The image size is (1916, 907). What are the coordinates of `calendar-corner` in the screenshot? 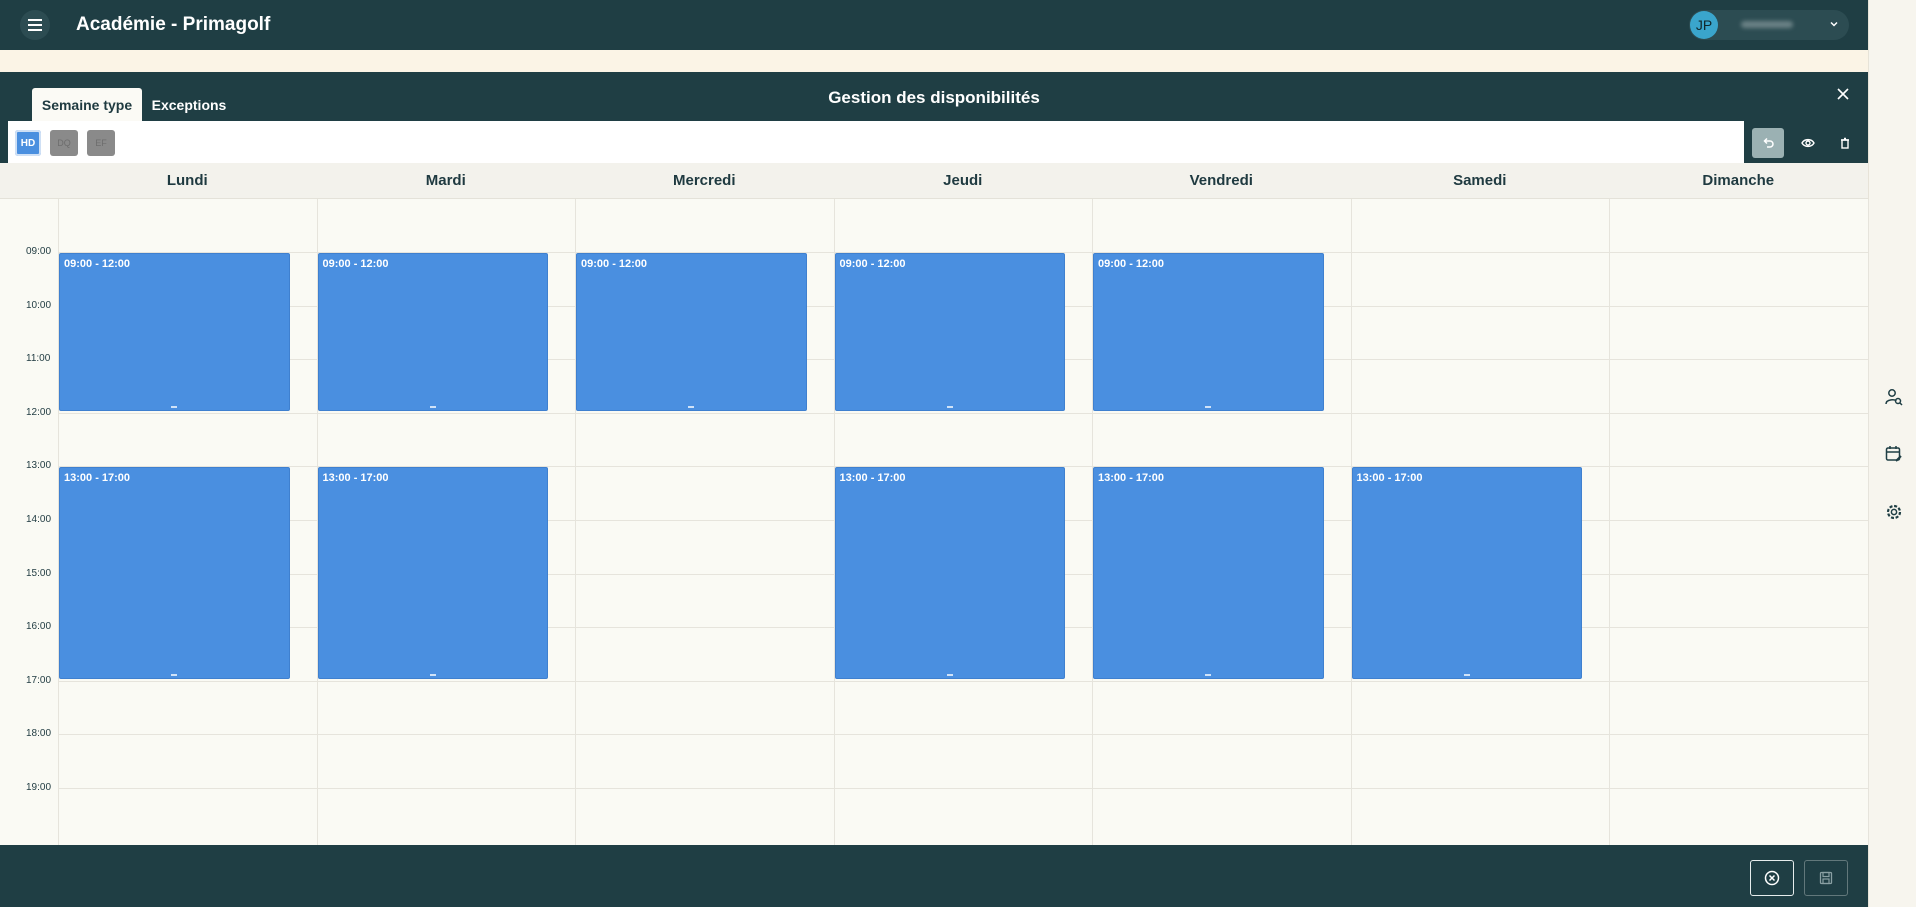 It's located at (29, 181).